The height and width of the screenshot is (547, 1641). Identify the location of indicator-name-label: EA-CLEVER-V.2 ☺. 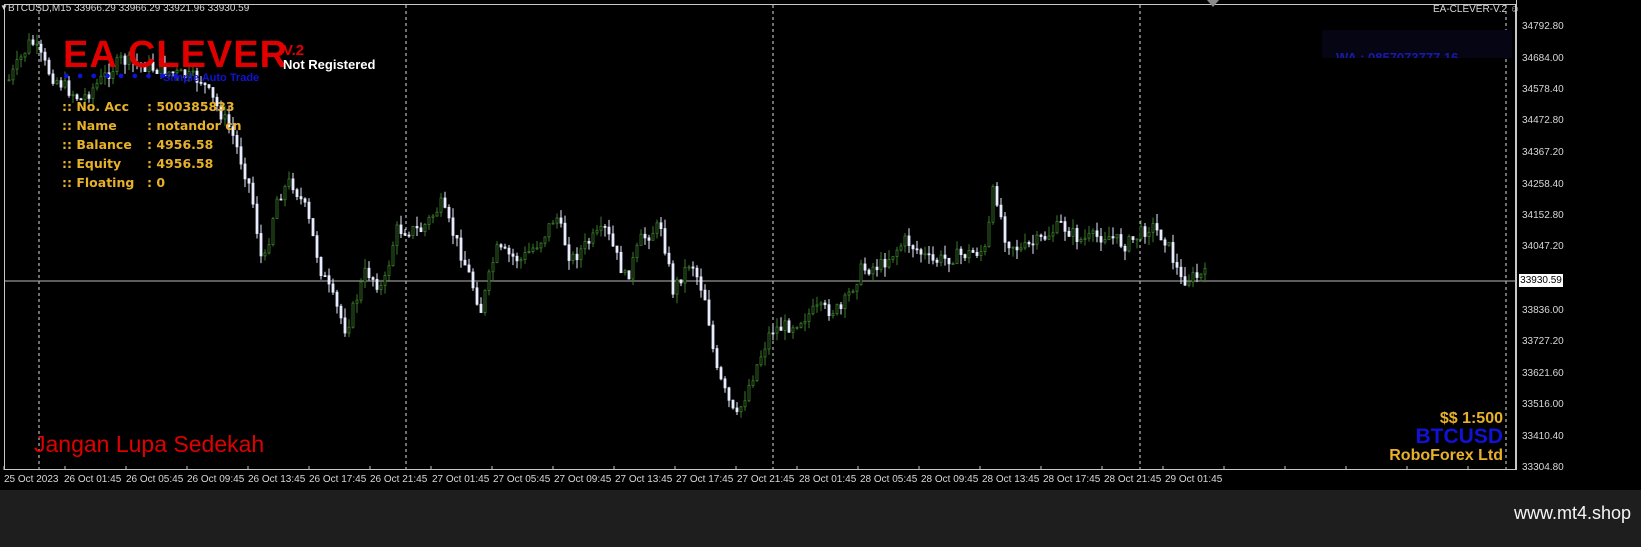
(1476, 9).